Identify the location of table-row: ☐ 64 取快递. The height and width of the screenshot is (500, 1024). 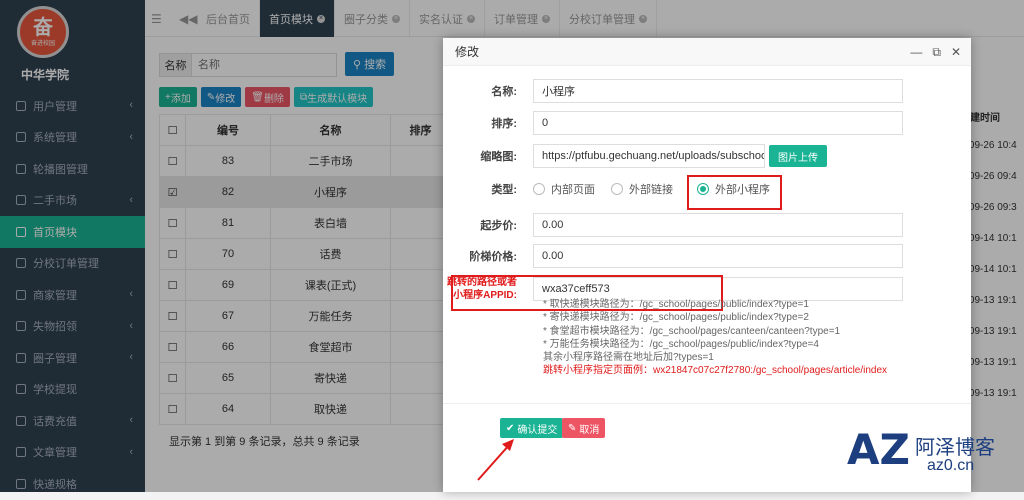
(305, 409).